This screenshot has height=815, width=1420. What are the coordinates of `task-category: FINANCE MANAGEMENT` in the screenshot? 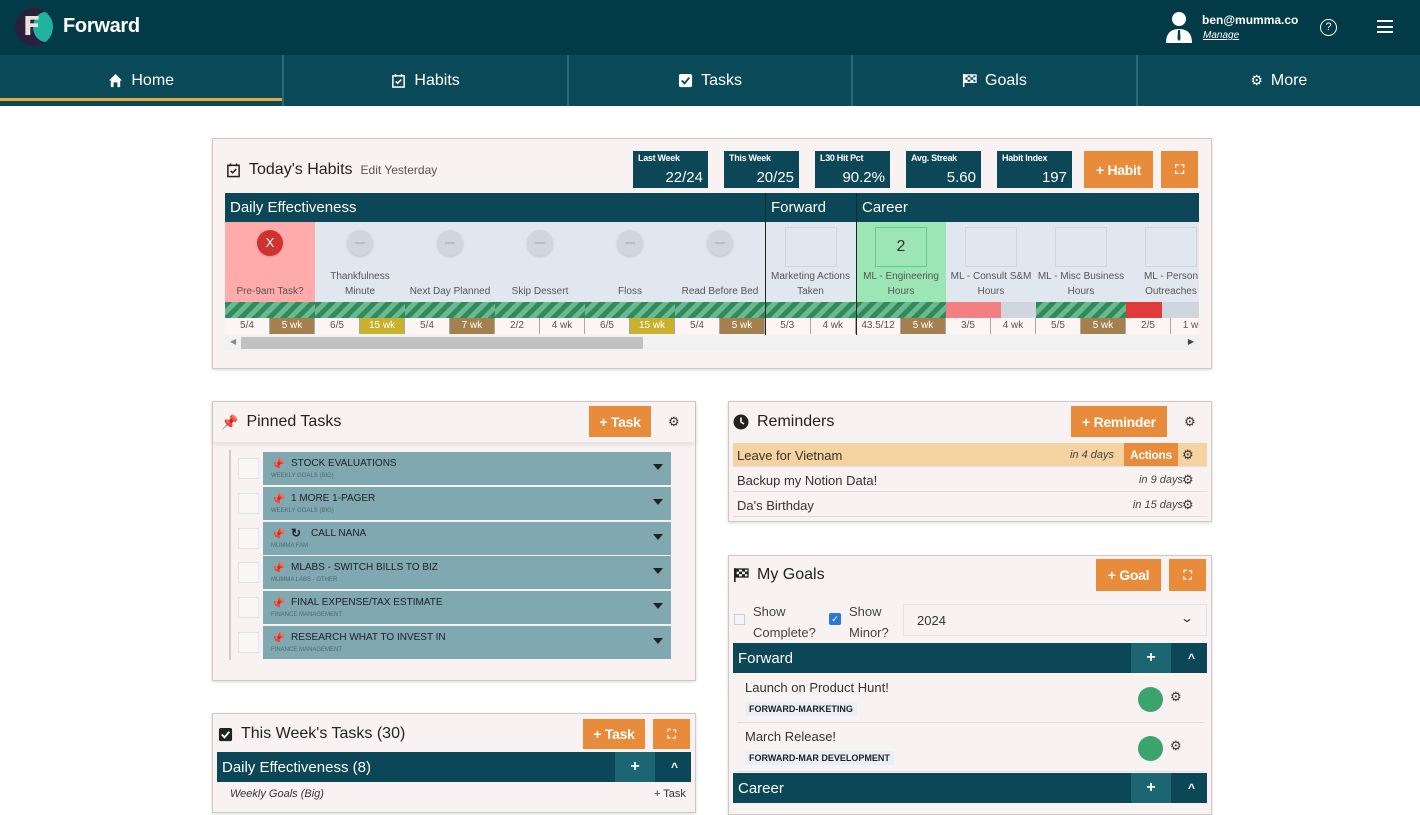 It's located at (307, 615).